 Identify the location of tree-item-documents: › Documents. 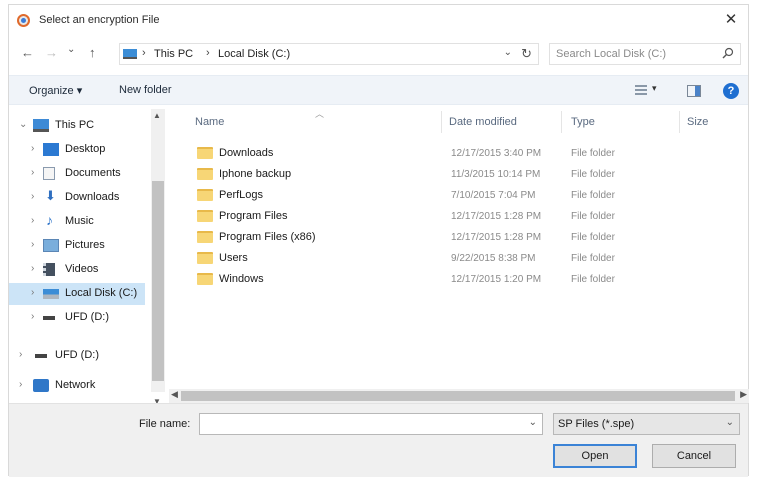
(77, 174).